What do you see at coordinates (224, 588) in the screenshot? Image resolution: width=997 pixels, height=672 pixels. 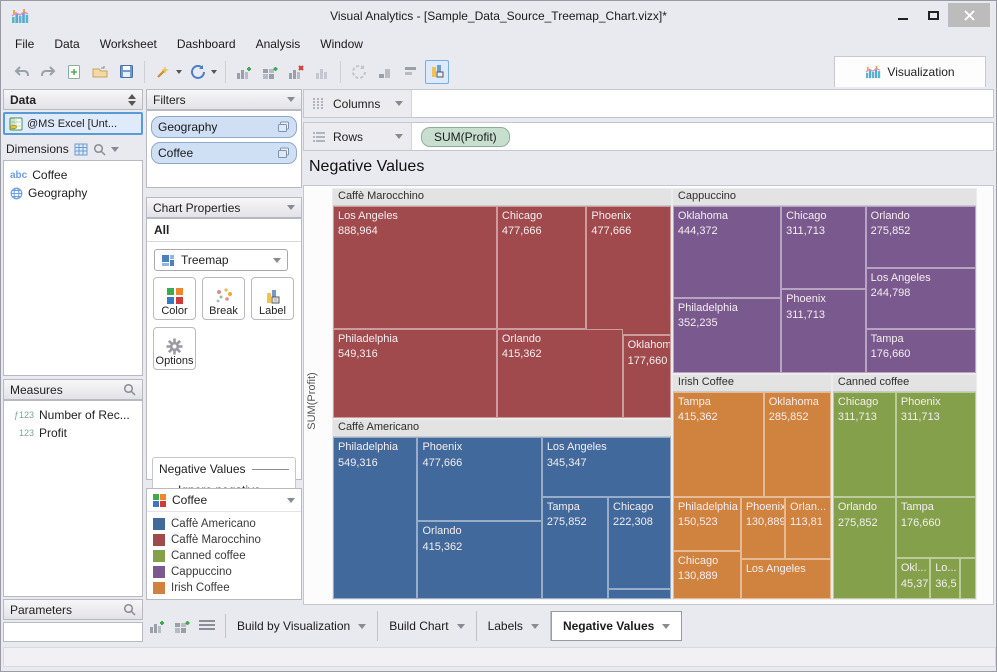 I see `legend-item-irish-coffee: Irish Coffee` at bounding box center [224, 588].